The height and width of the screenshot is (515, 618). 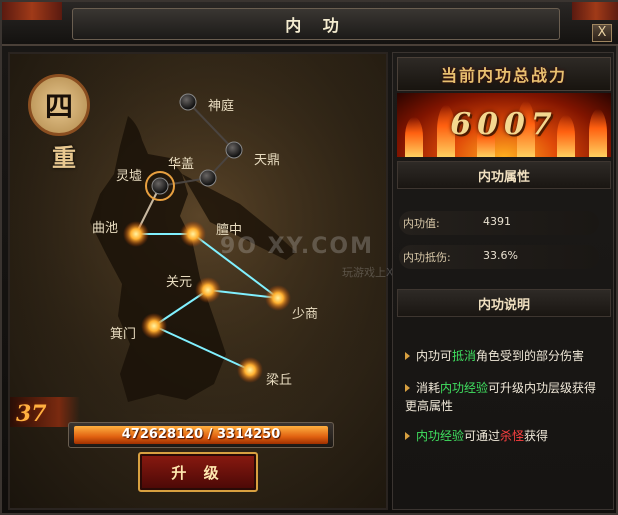 What do you see at coordinates (602, 33) in the screenshot?
I see `close-button: X` at bounding box center [602, 33].